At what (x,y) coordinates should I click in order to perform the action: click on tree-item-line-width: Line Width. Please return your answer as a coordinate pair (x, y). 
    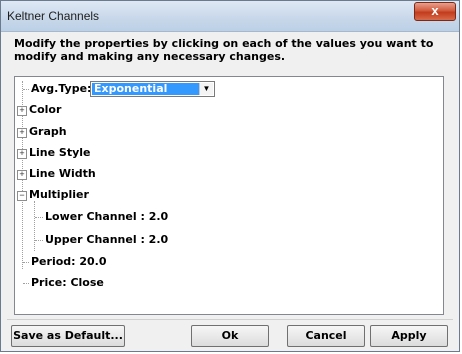
    Looking at the image, I should click on (62, 174).